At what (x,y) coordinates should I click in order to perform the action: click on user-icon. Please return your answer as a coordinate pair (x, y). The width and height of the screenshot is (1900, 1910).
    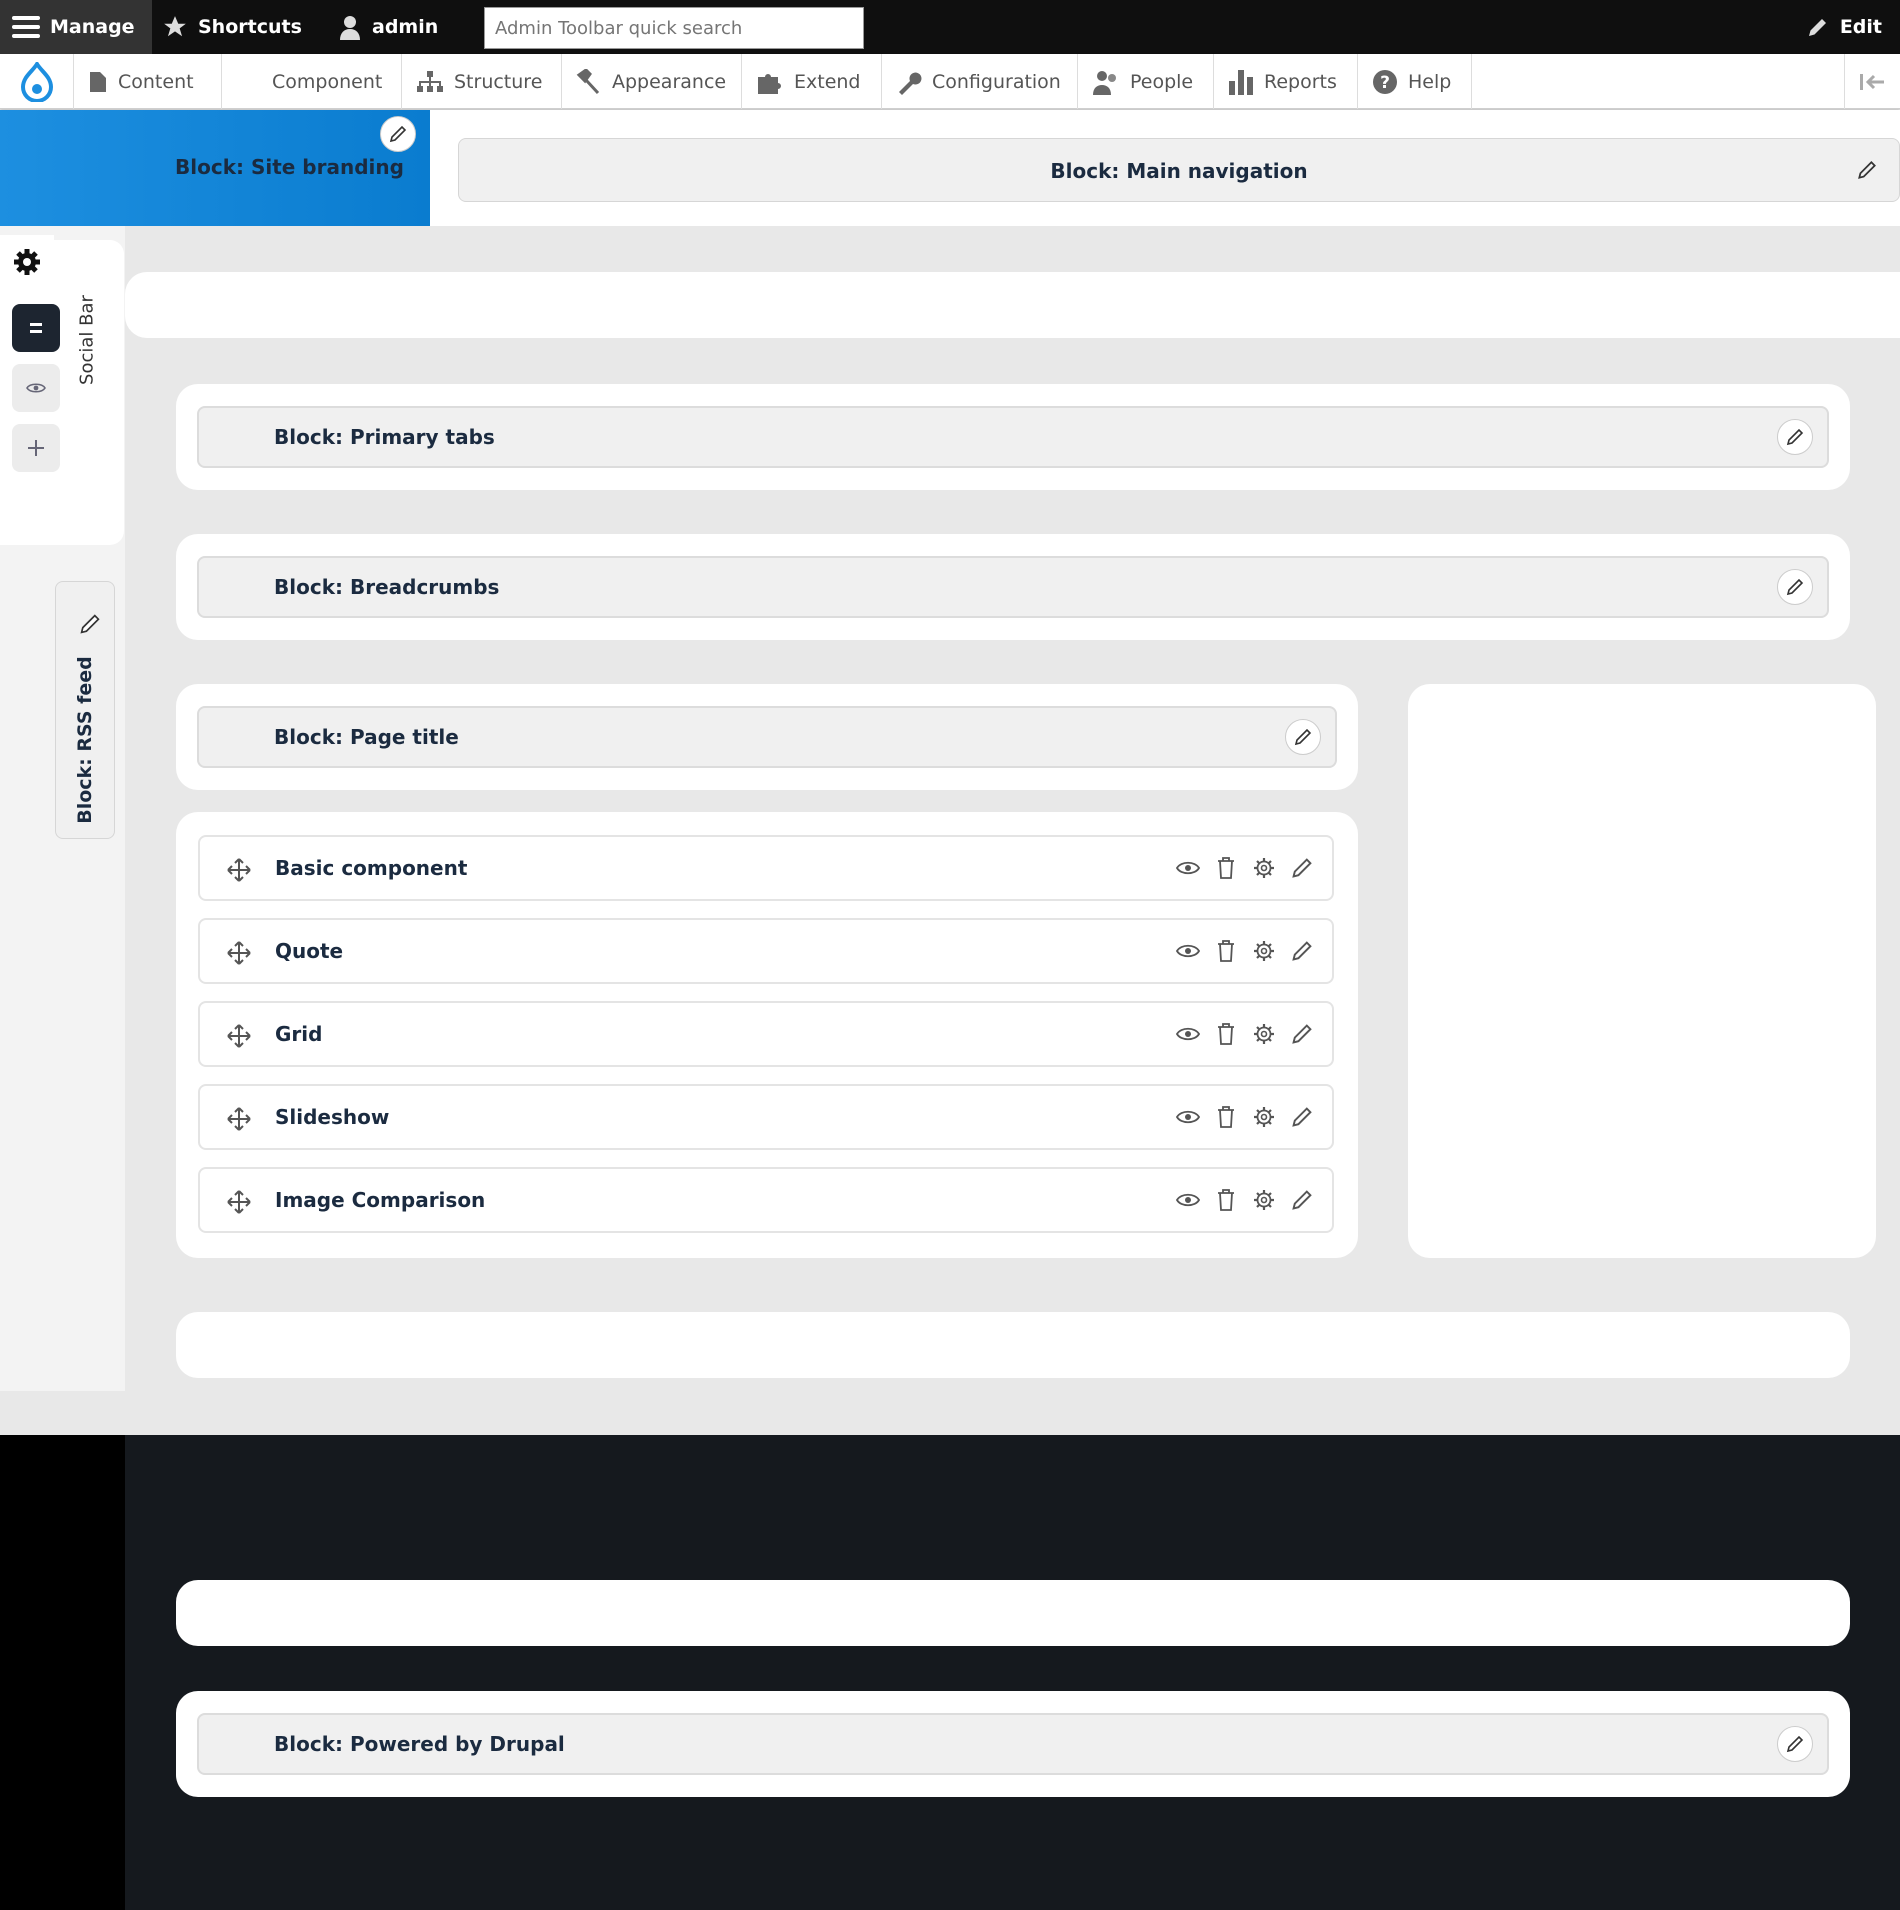
    Looking at the image, I should click on (350, 27).